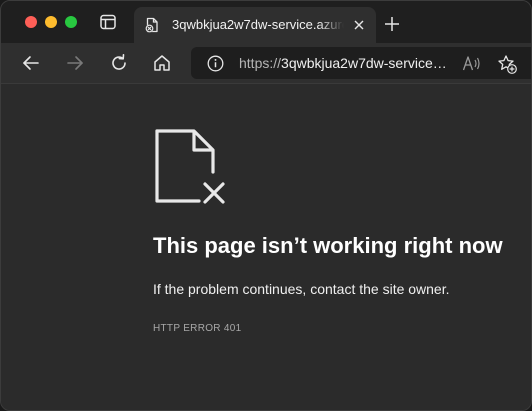 The image size is (532, 411). I want to click on error-code: HTTP ERROR 401, so click(197, 328).